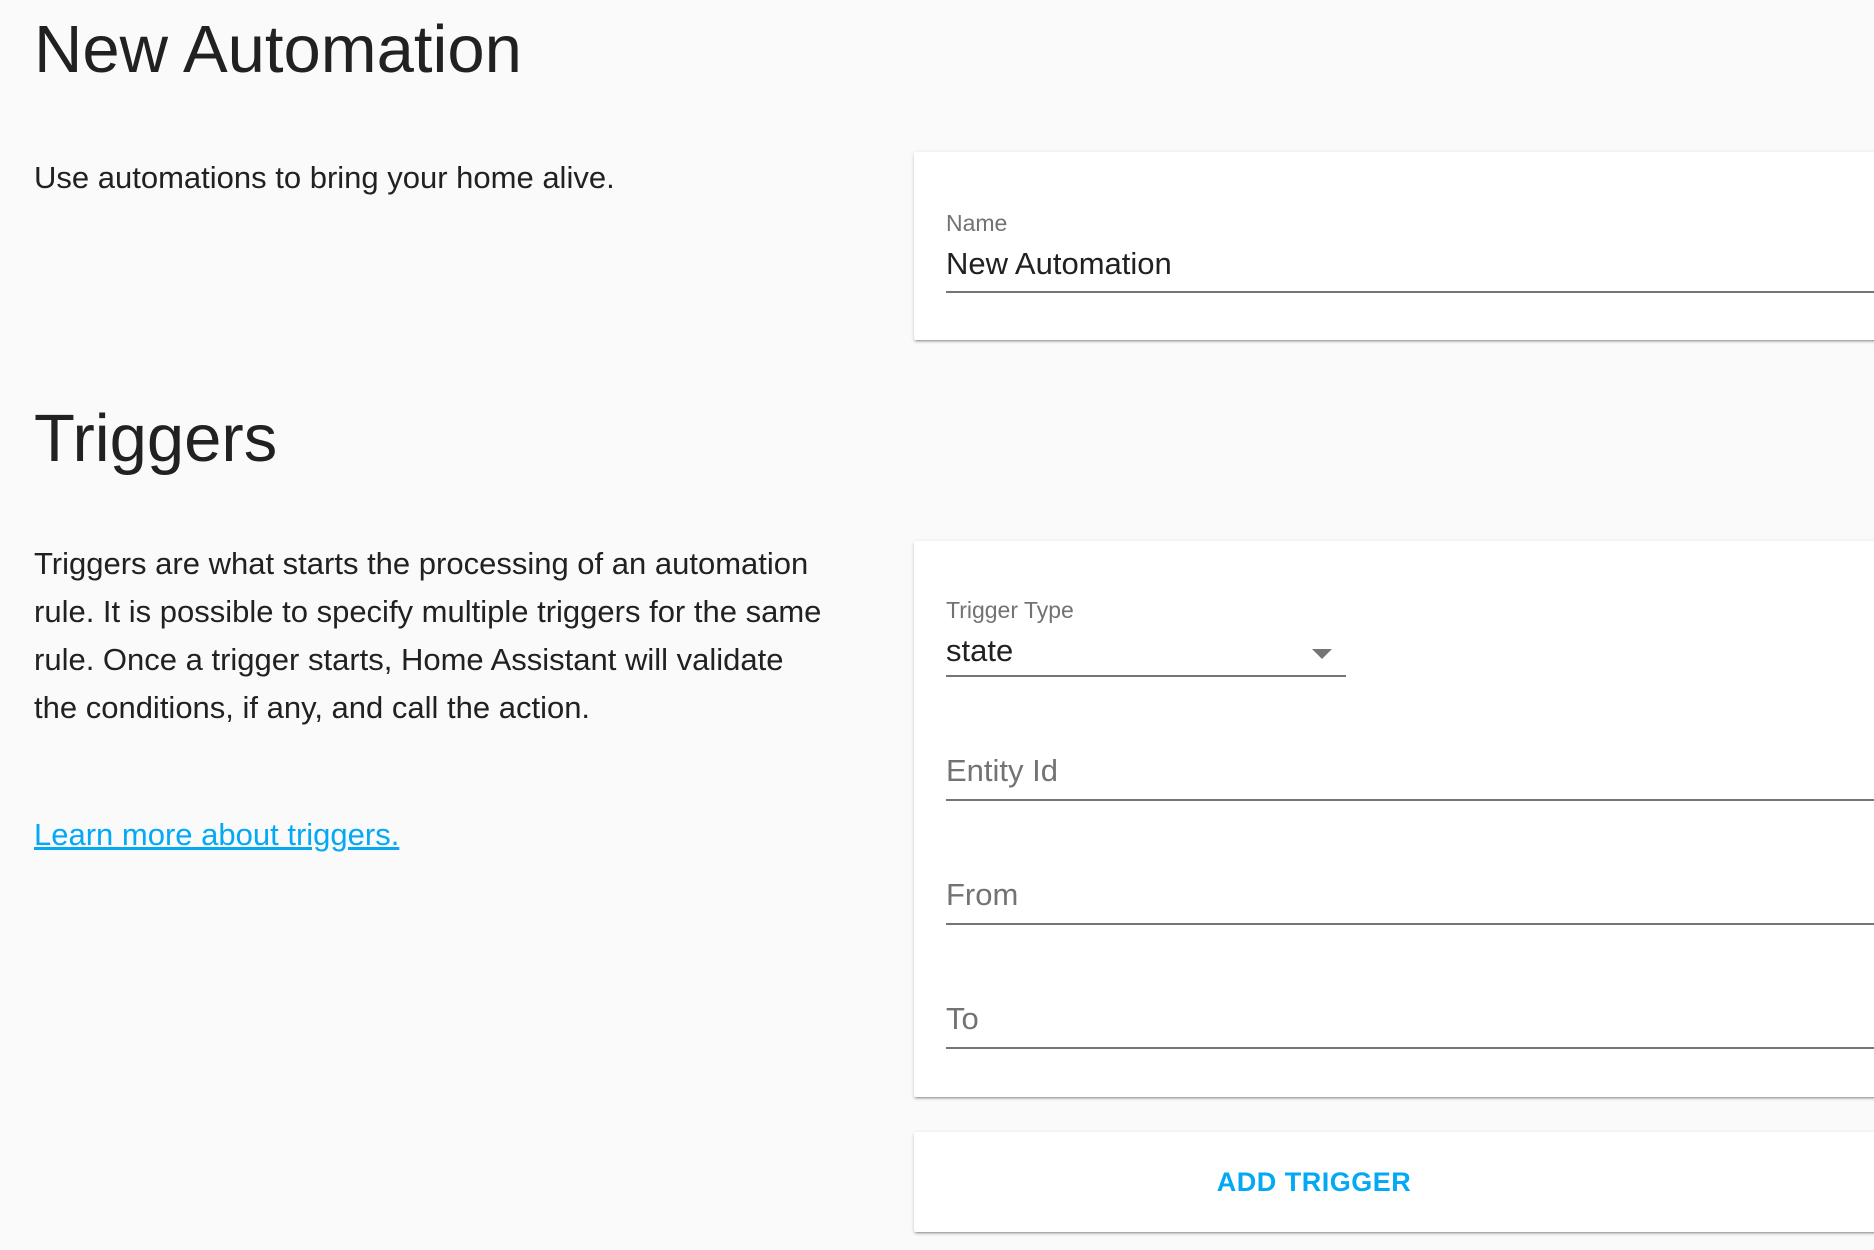  Describe the element at coordinates (979, 651) in the screenshot. I see `trigger-type-value: state` at that location.